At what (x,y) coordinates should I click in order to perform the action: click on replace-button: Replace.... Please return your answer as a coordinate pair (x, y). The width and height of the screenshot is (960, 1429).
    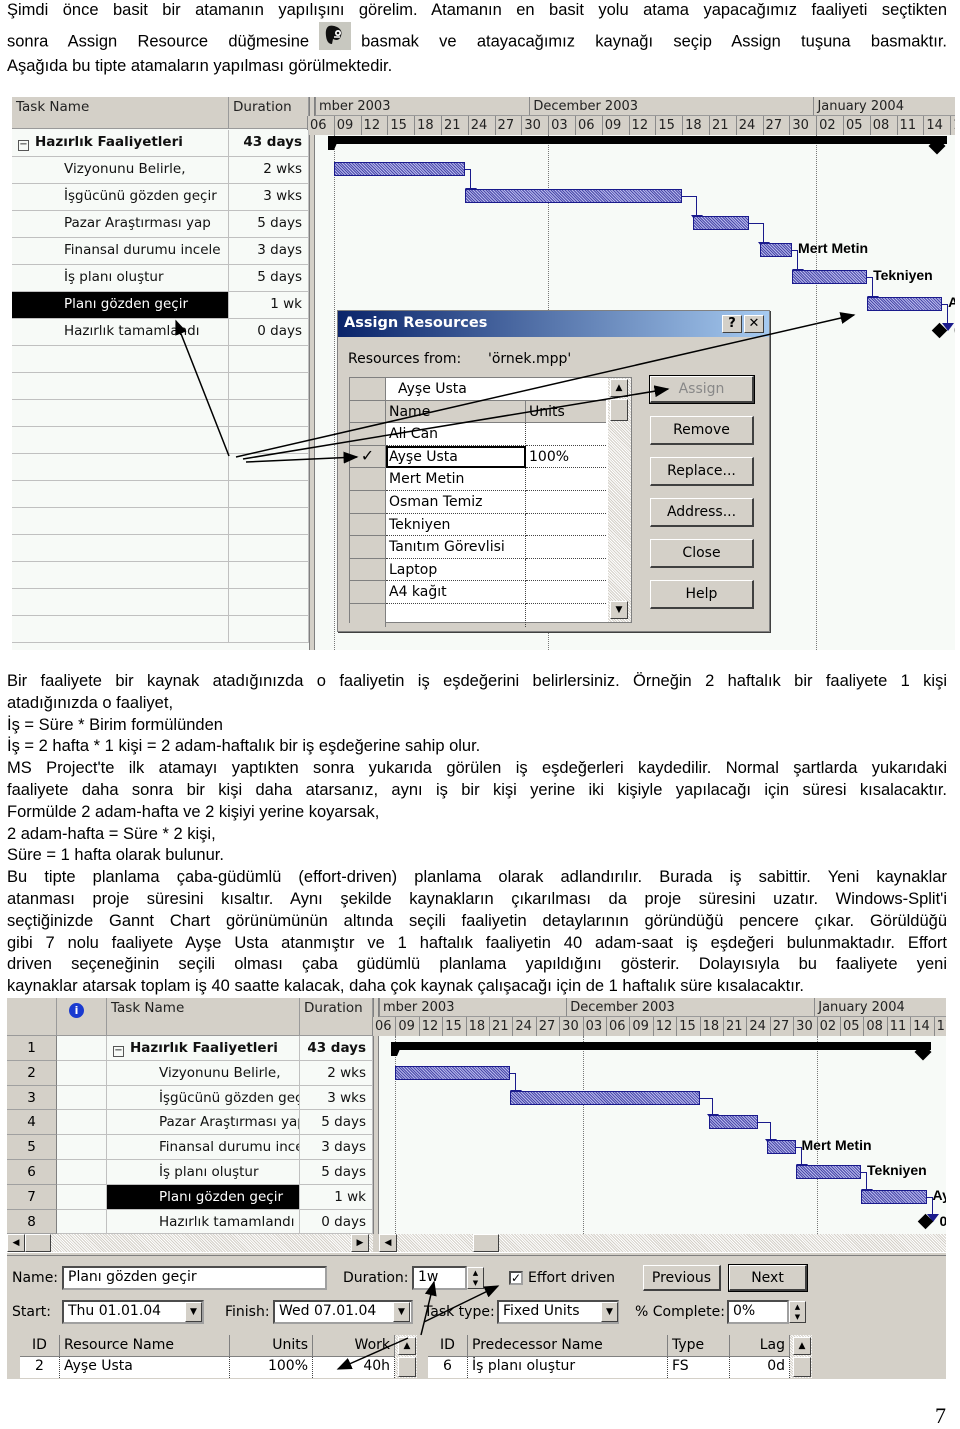
    Looking at the image, I should click on (702, 471).